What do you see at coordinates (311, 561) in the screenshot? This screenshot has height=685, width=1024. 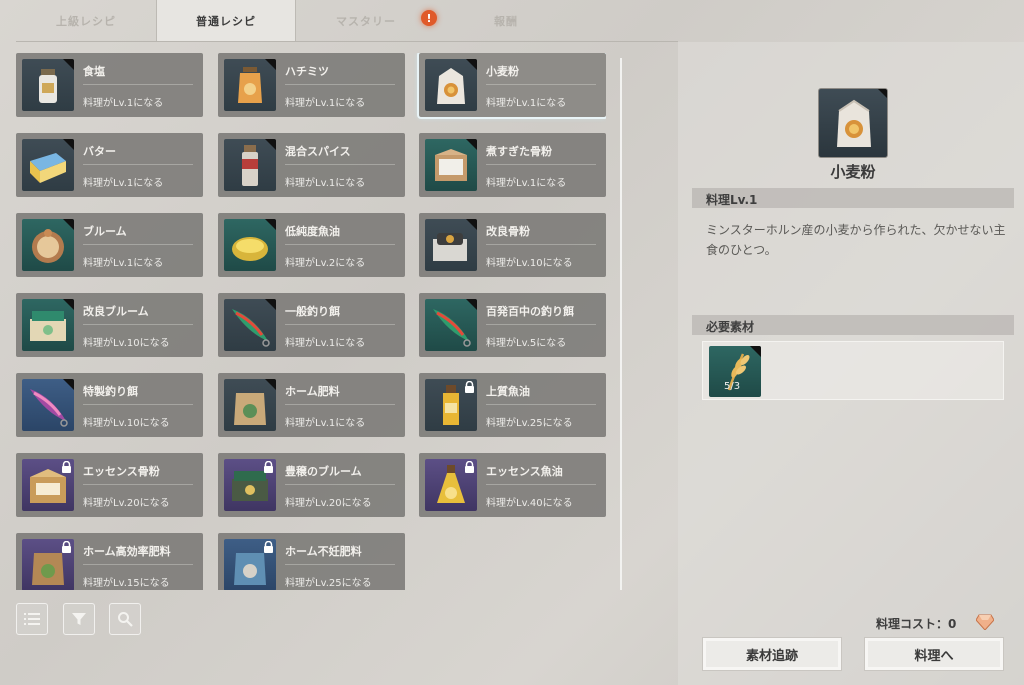 I see `recipe-card: ホーム不妊肥料 料理がLv.25になる` at bounding box center [311, 561].